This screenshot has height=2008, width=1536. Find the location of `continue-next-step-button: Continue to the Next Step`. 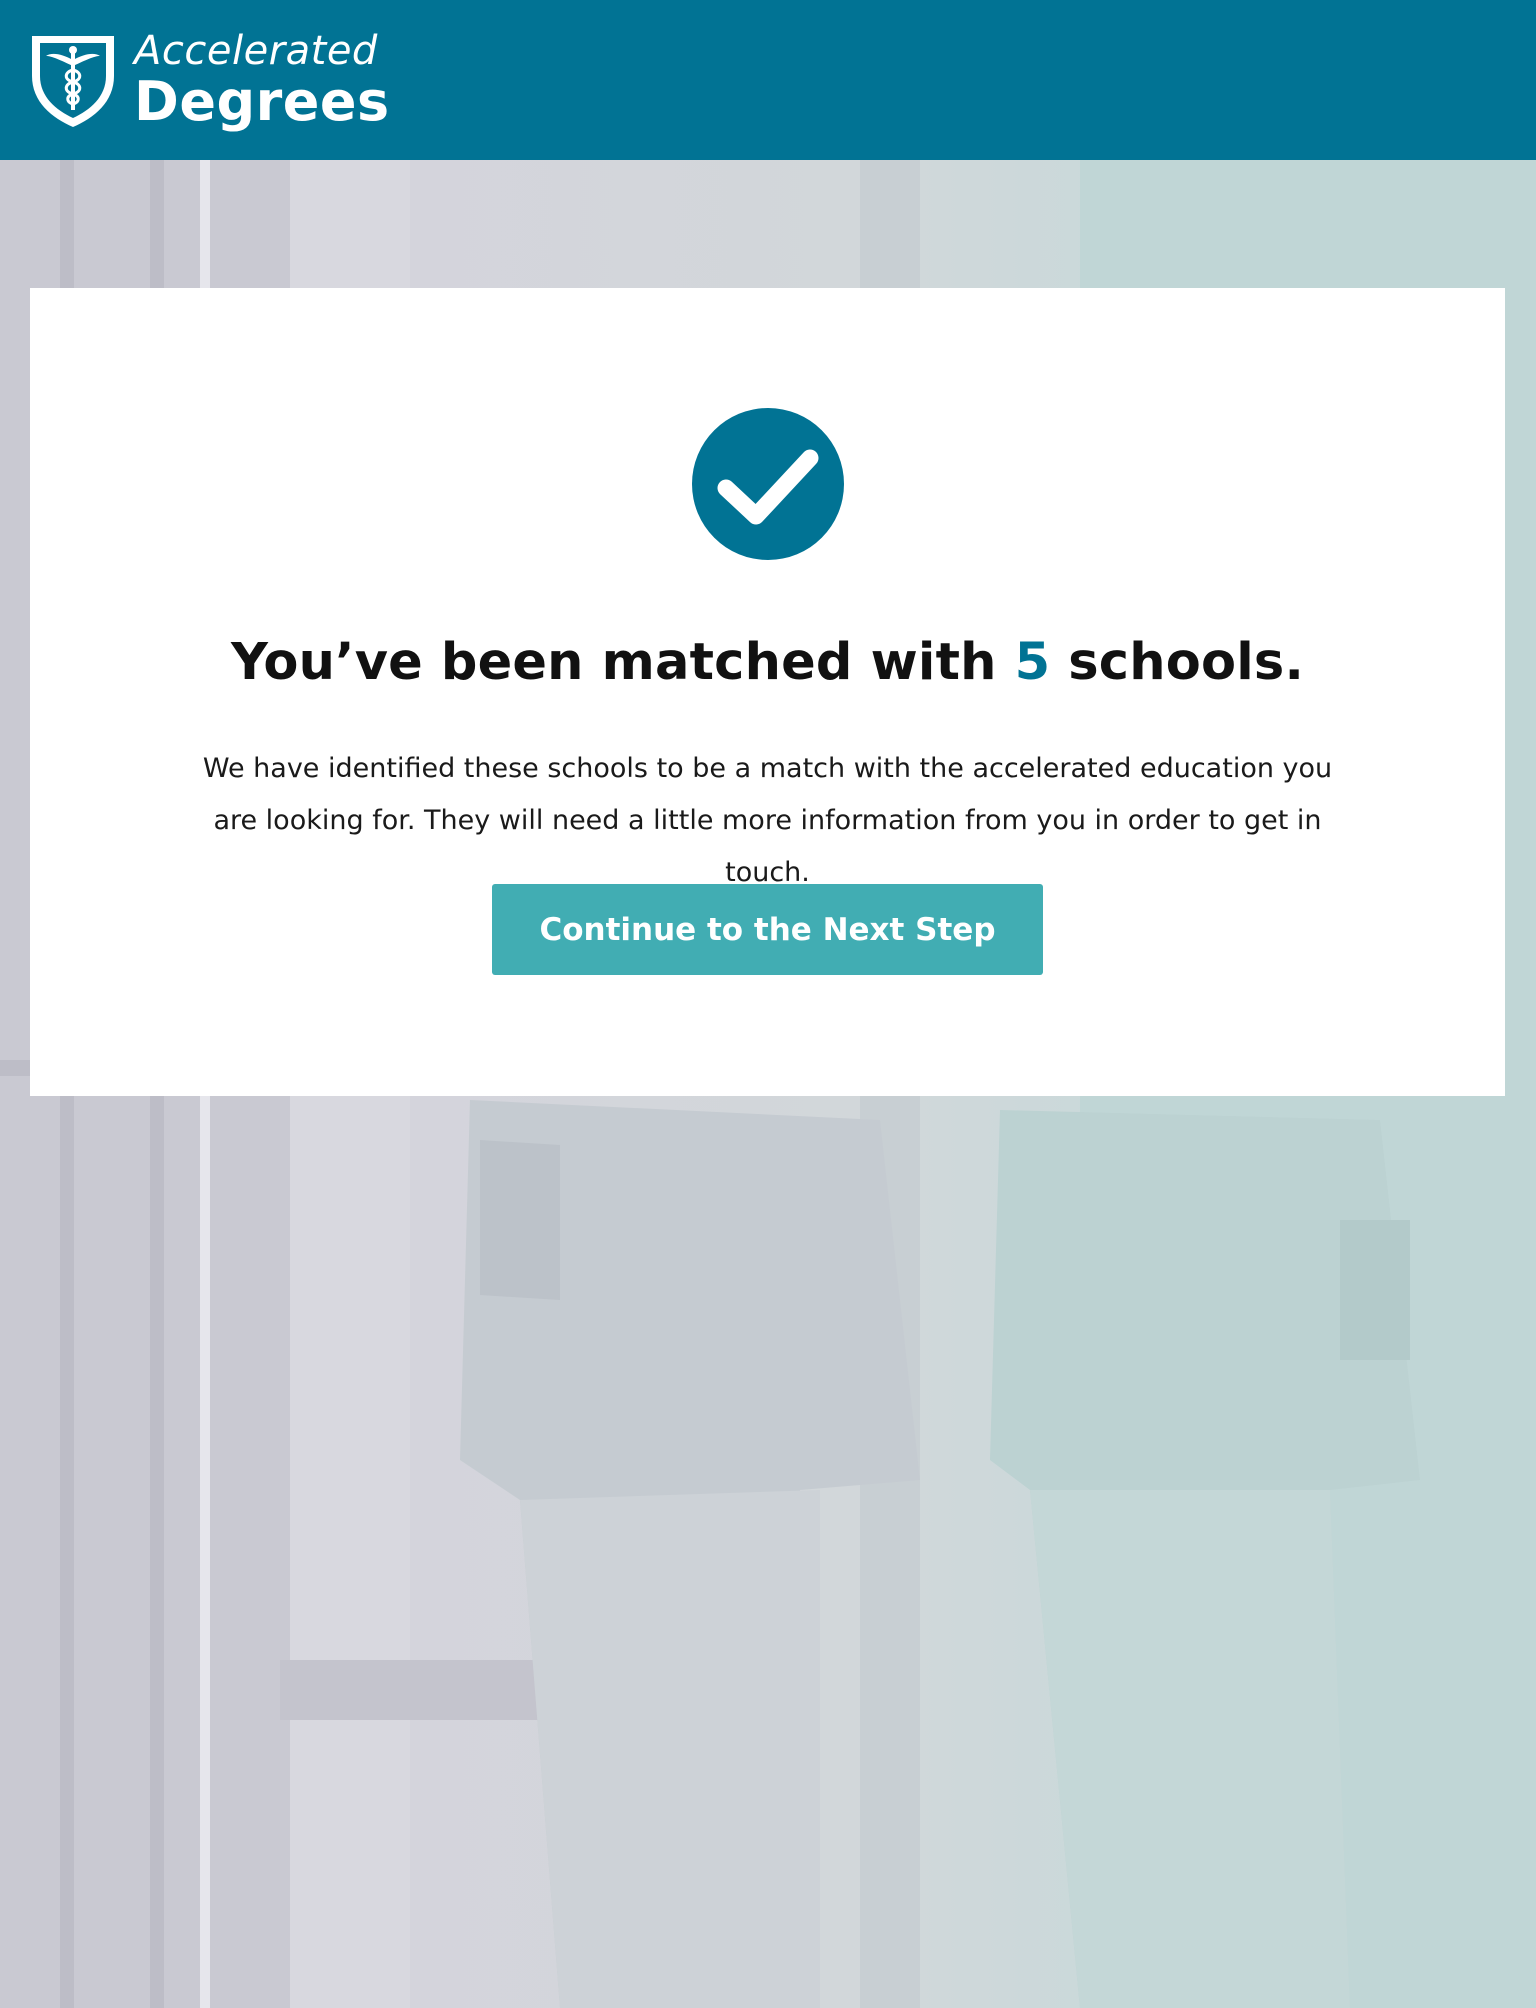

continue-next-step-button: Continue to the Next Step is located at coordinates (767, 929).